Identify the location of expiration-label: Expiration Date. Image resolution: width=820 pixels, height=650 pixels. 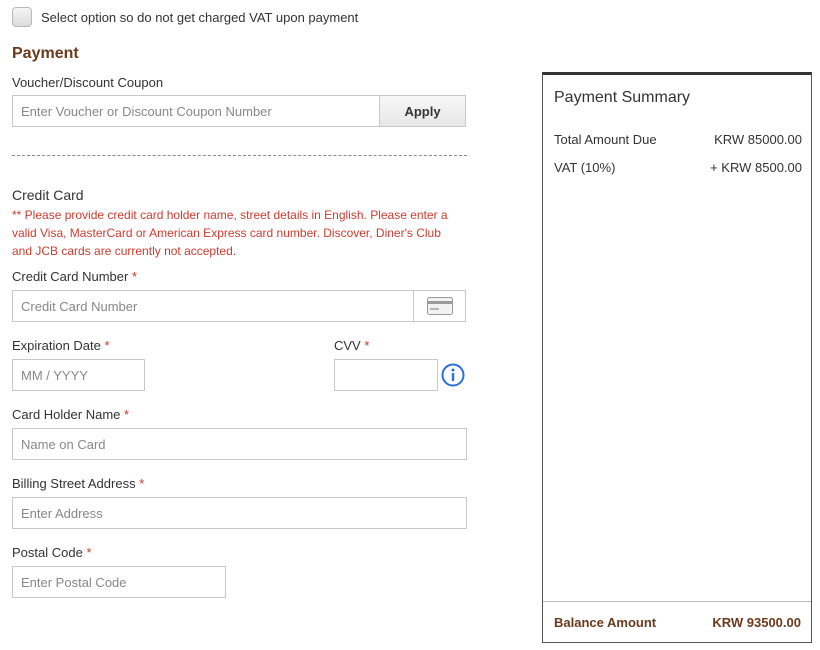
(56, 345).